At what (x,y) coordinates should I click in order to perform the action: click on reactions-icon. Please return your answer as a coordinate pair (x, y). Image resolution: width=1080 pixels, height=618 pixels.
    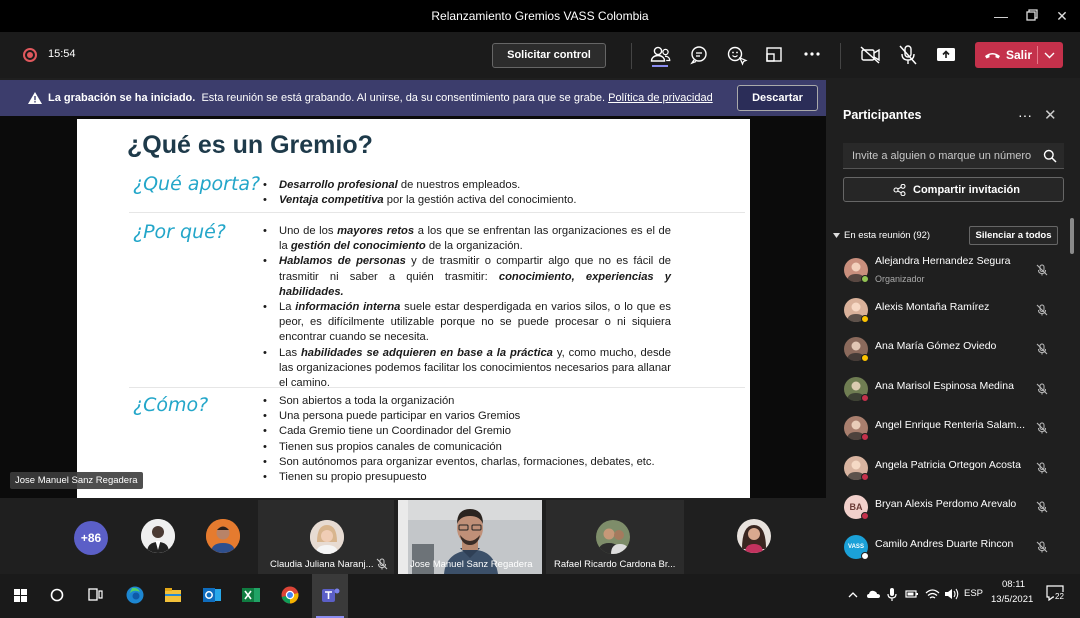
    Looking at the image, I should click on (737, 55).